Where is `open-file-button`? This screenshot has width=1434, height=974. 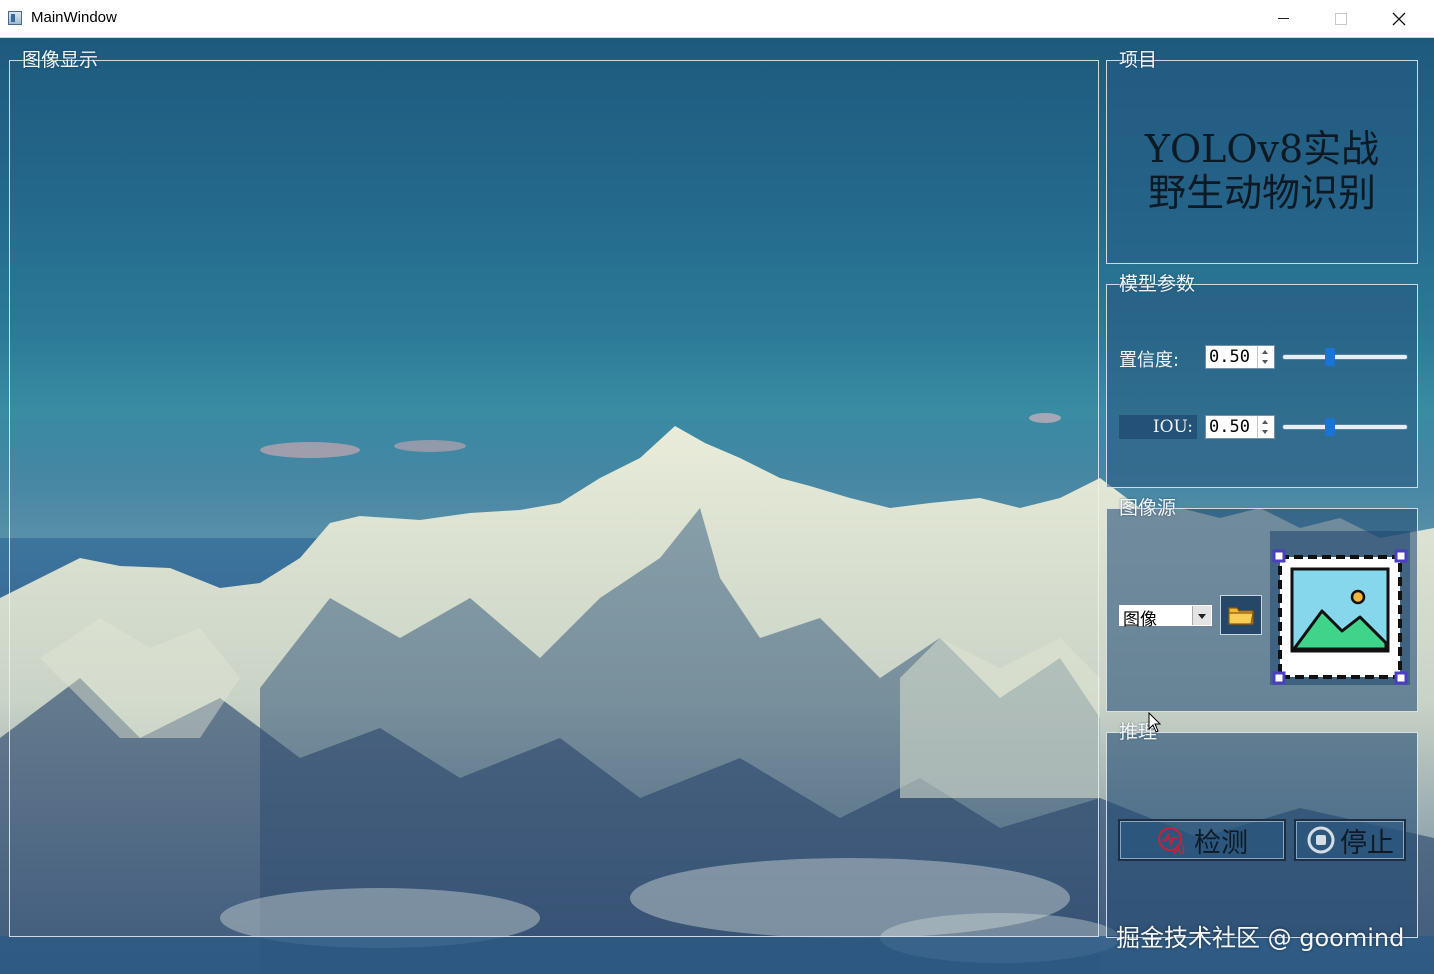
open-file-button is located at coordinates (1241, 615).